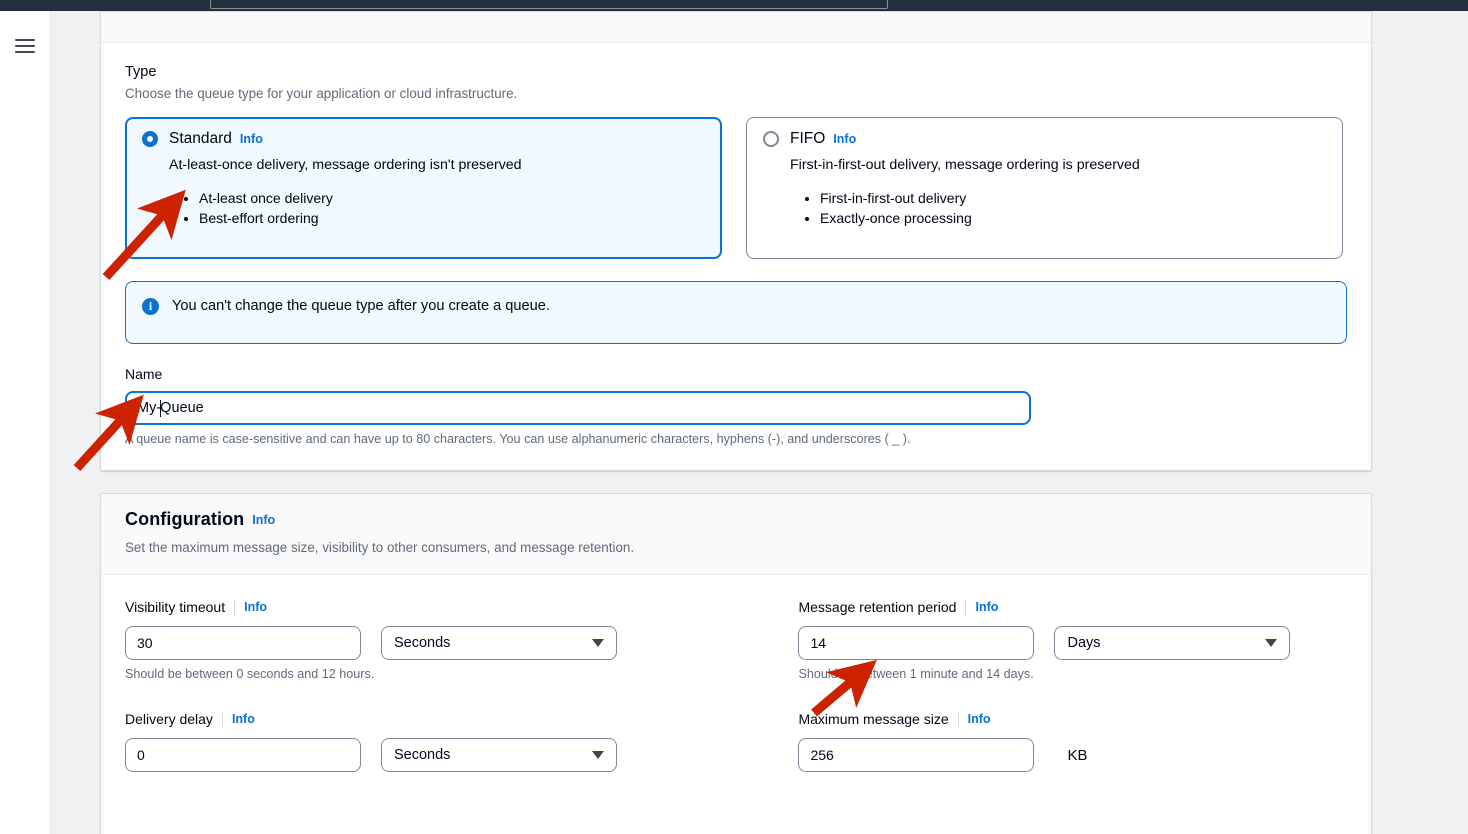 The image size is (1468, 834). Describe the element at coordinates (243, 755) in the screenshot. I see `delivery-delay-input` at that location.